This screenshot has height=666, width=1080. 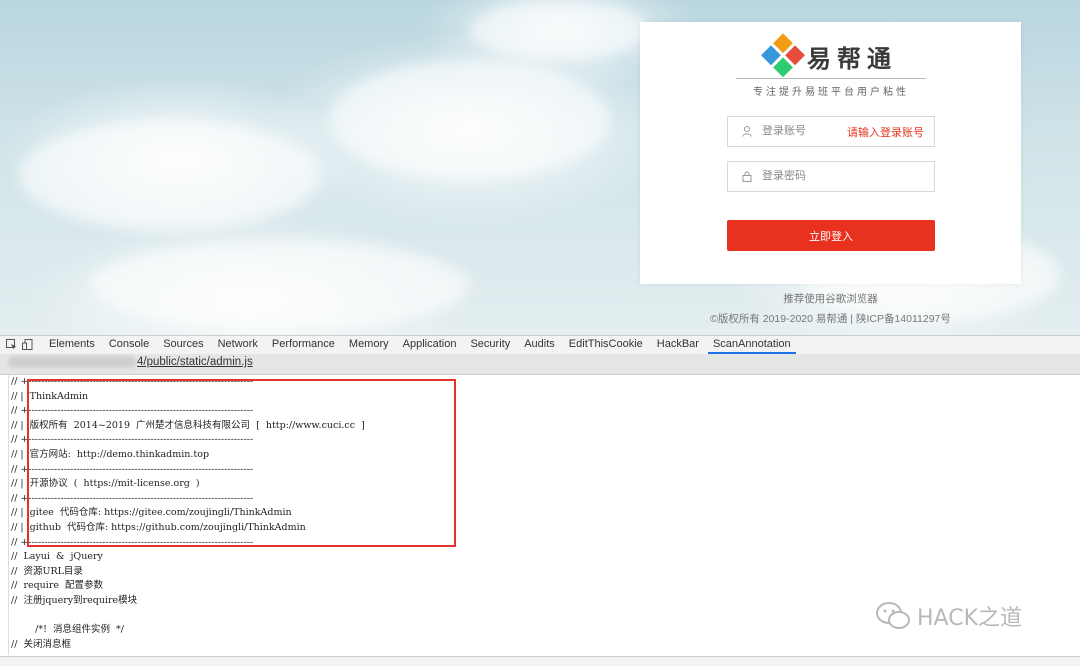 I want to click on device-toolbar-icon, so click(x=27, y=344).